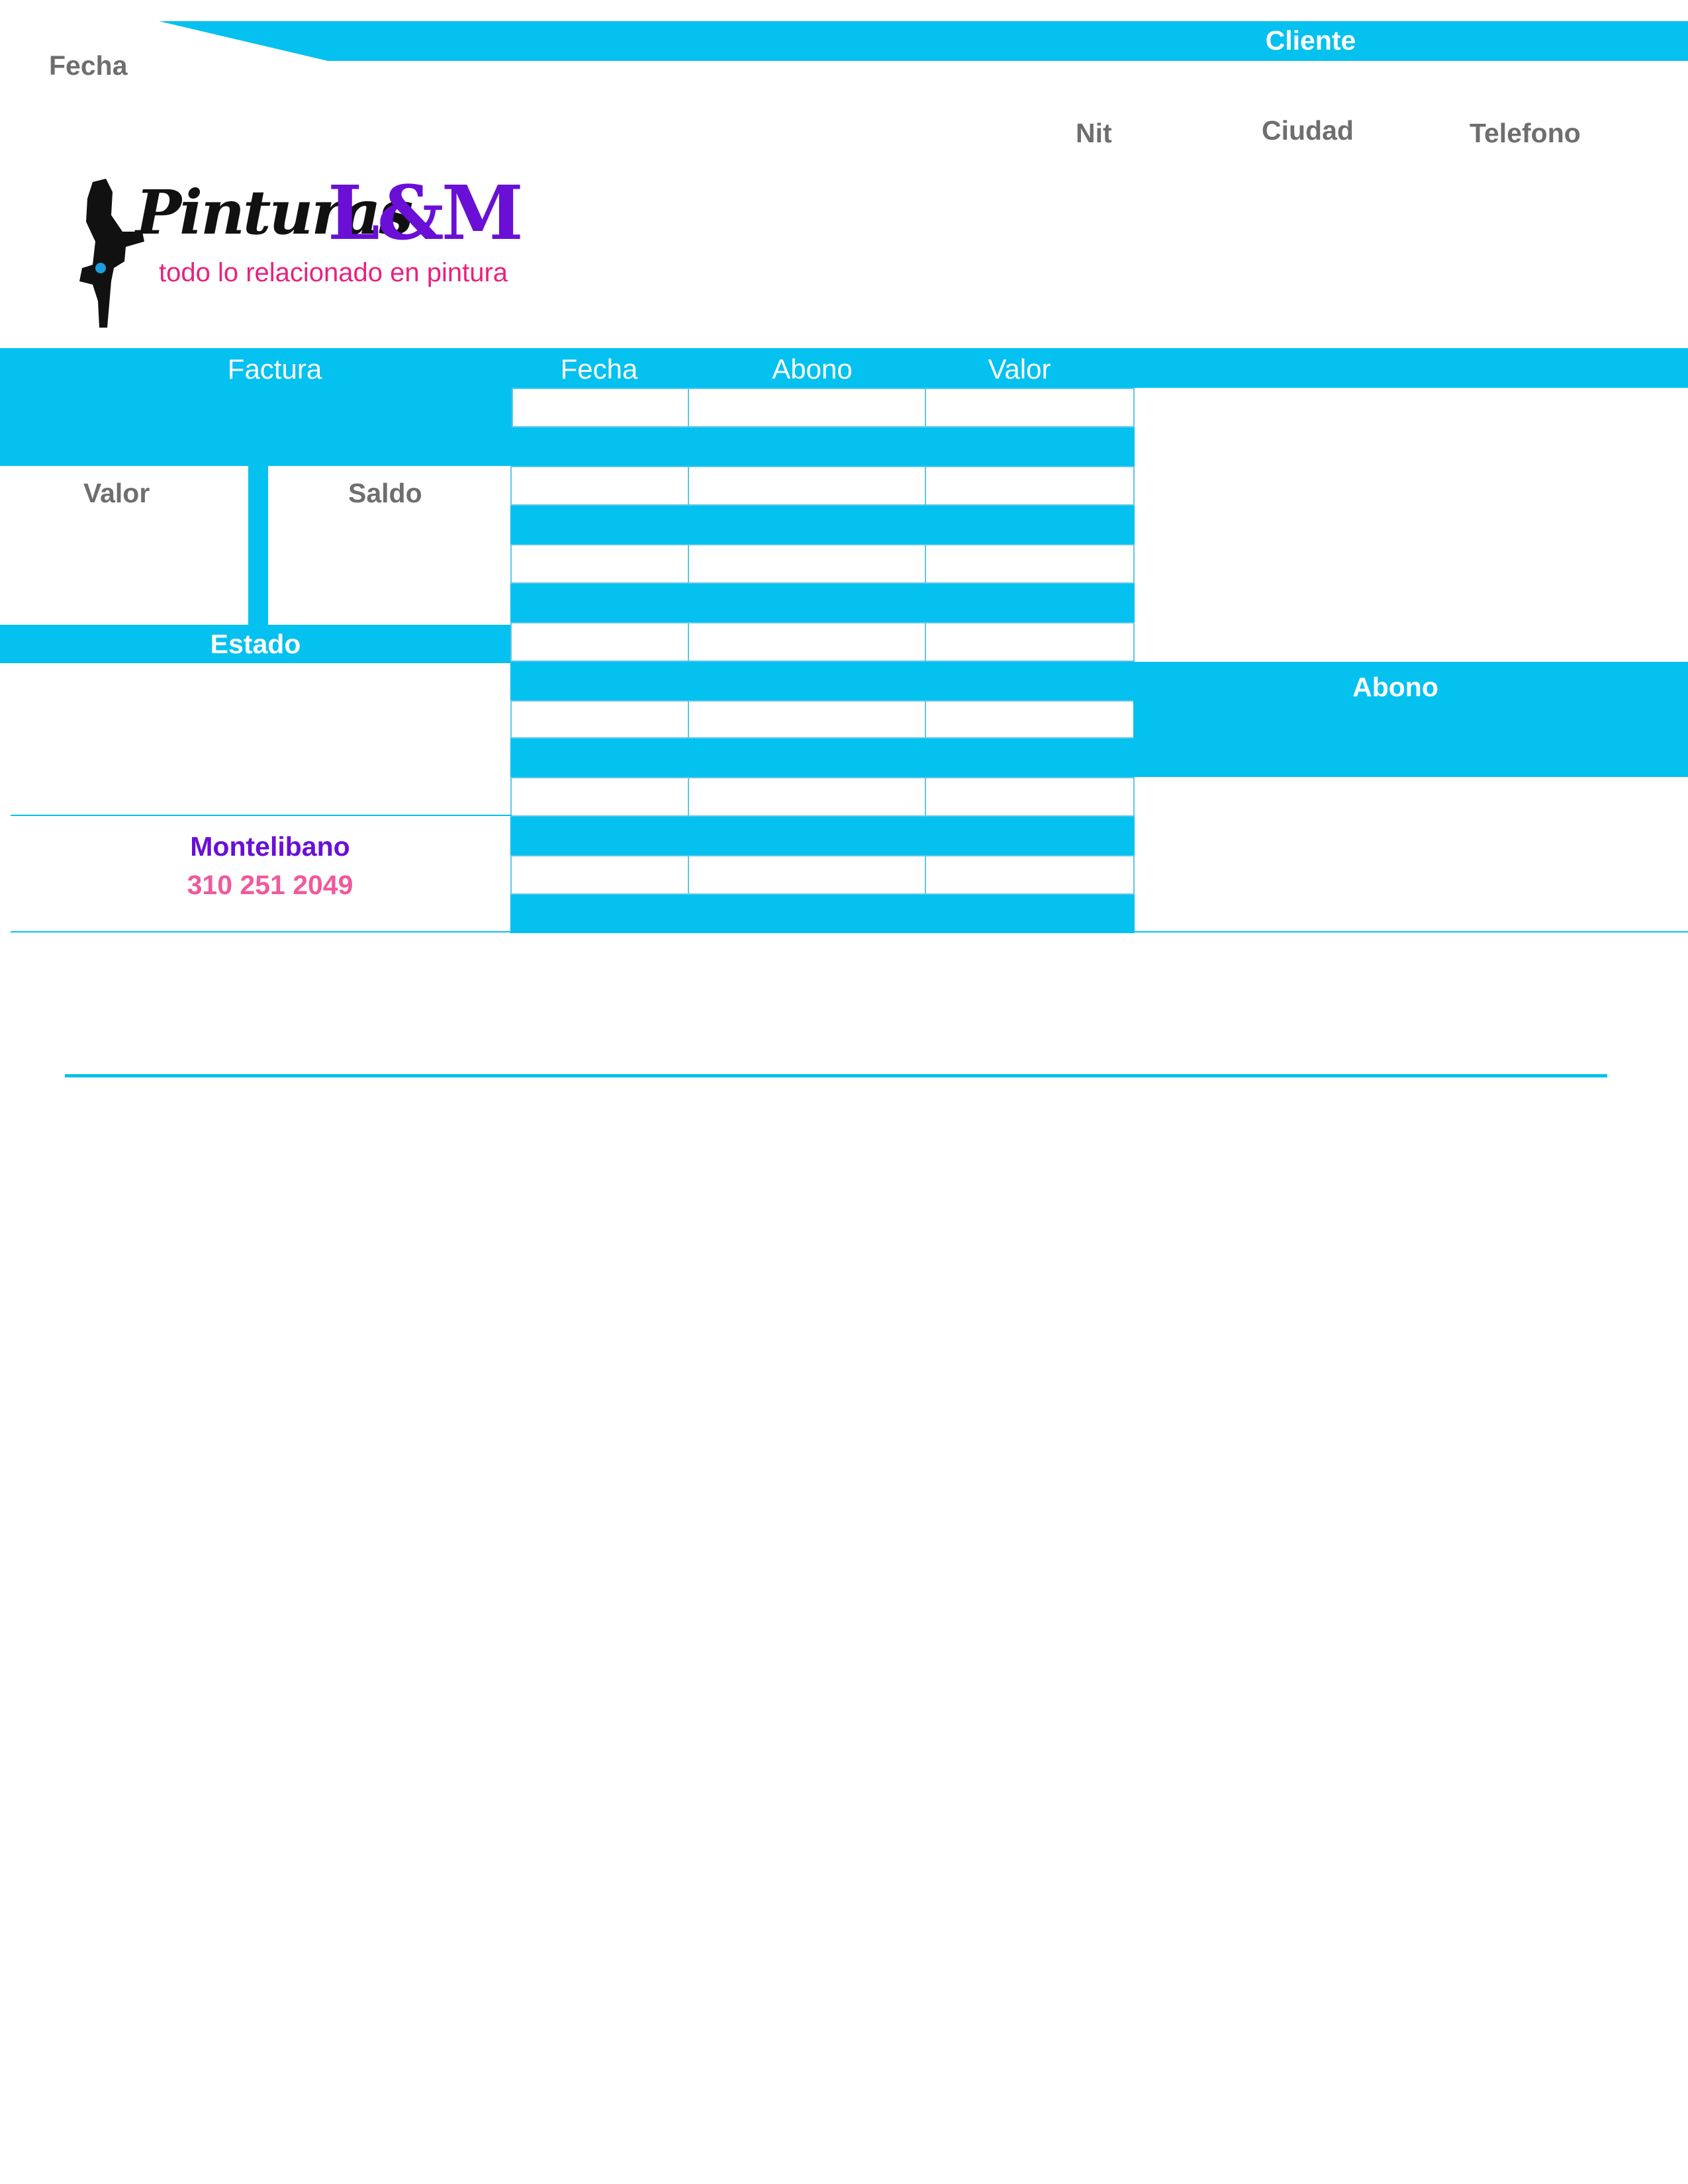 This screenshot has height=2184, width=1688. Describe the element at coordinates (1308, 130) in the screenshot. I see `ciudad-label: Ciudad` at that location.